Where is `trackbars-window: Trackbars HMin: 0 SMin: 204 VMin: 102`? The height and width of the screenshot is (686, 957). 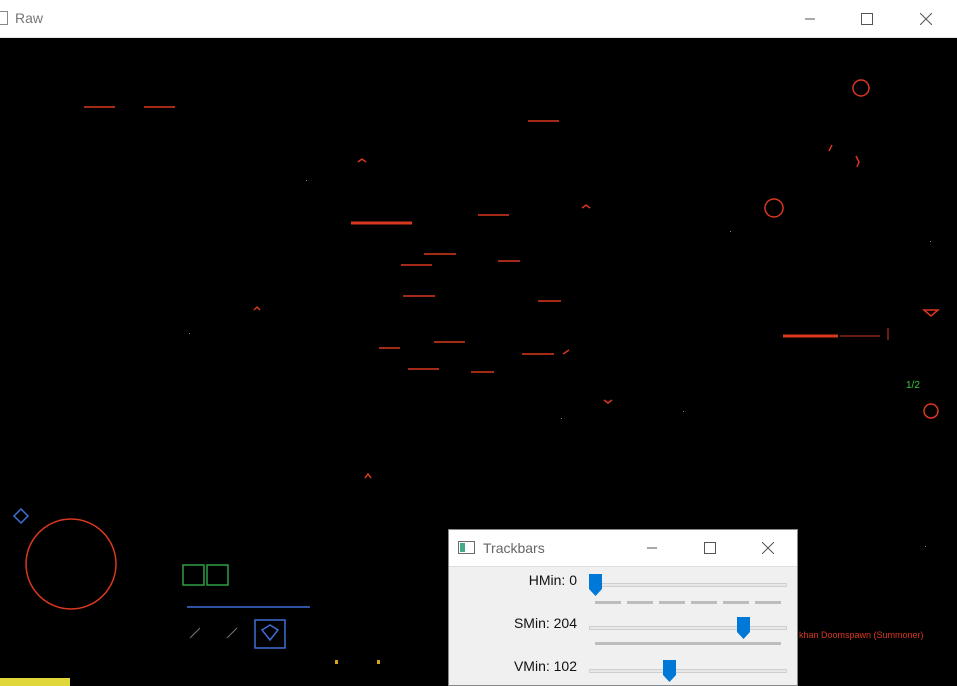
trackbars-window: Trackbars HMin: 0 SMin: 204 VMin: 102 is located at coordinates (623, 607).